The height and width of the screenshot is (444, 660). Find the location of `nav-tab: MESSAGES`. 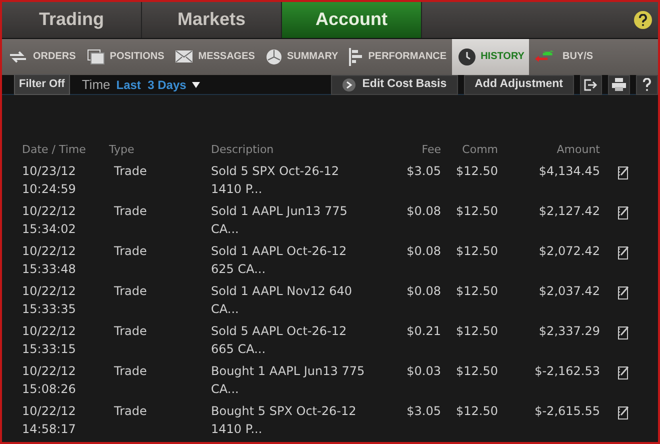

nav-tab: MESSAGES is located at coordinates (214, 56).